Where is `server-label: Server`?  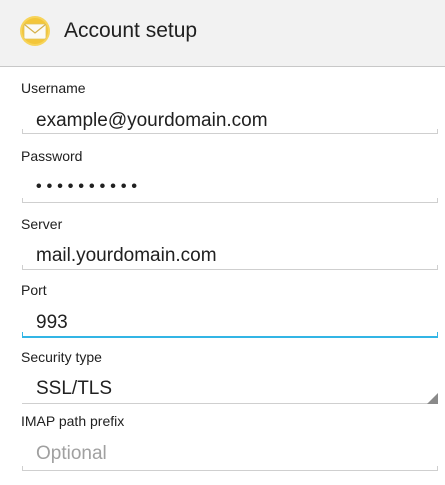
server-label: Server is located at coordinates (42, 224).